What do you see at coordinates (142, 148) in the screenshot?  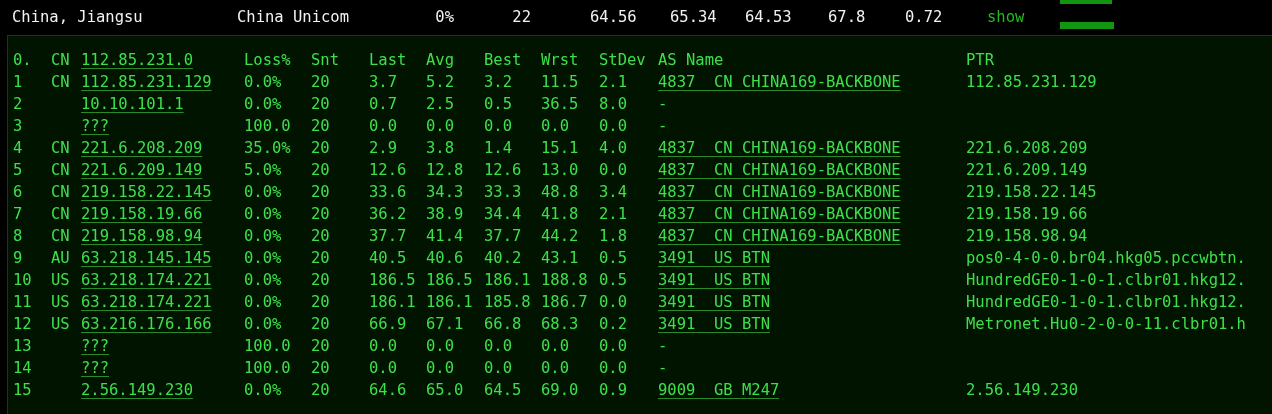 I see `host-link: 221.6.208.209` at bounding box center [142, 148].